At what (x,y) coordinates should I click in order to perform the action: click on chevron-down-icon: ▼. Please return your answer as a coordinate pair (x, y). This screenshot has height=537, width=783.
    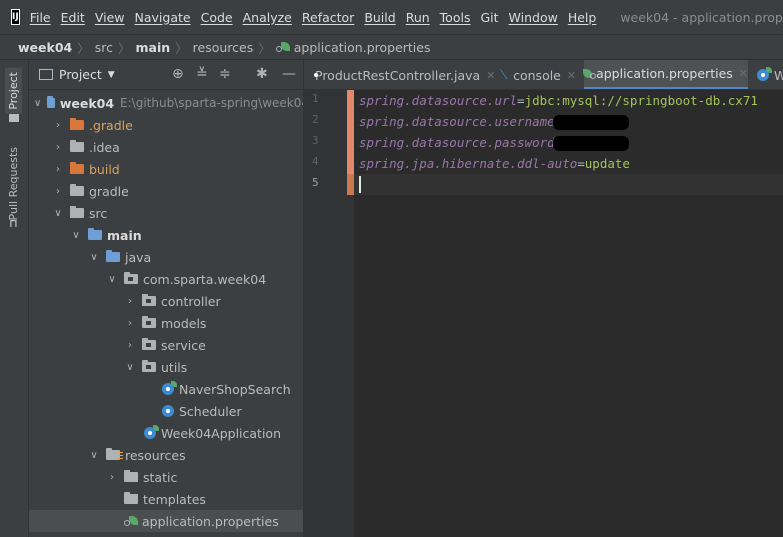
    Looking at the image, I should click on (111, 75).